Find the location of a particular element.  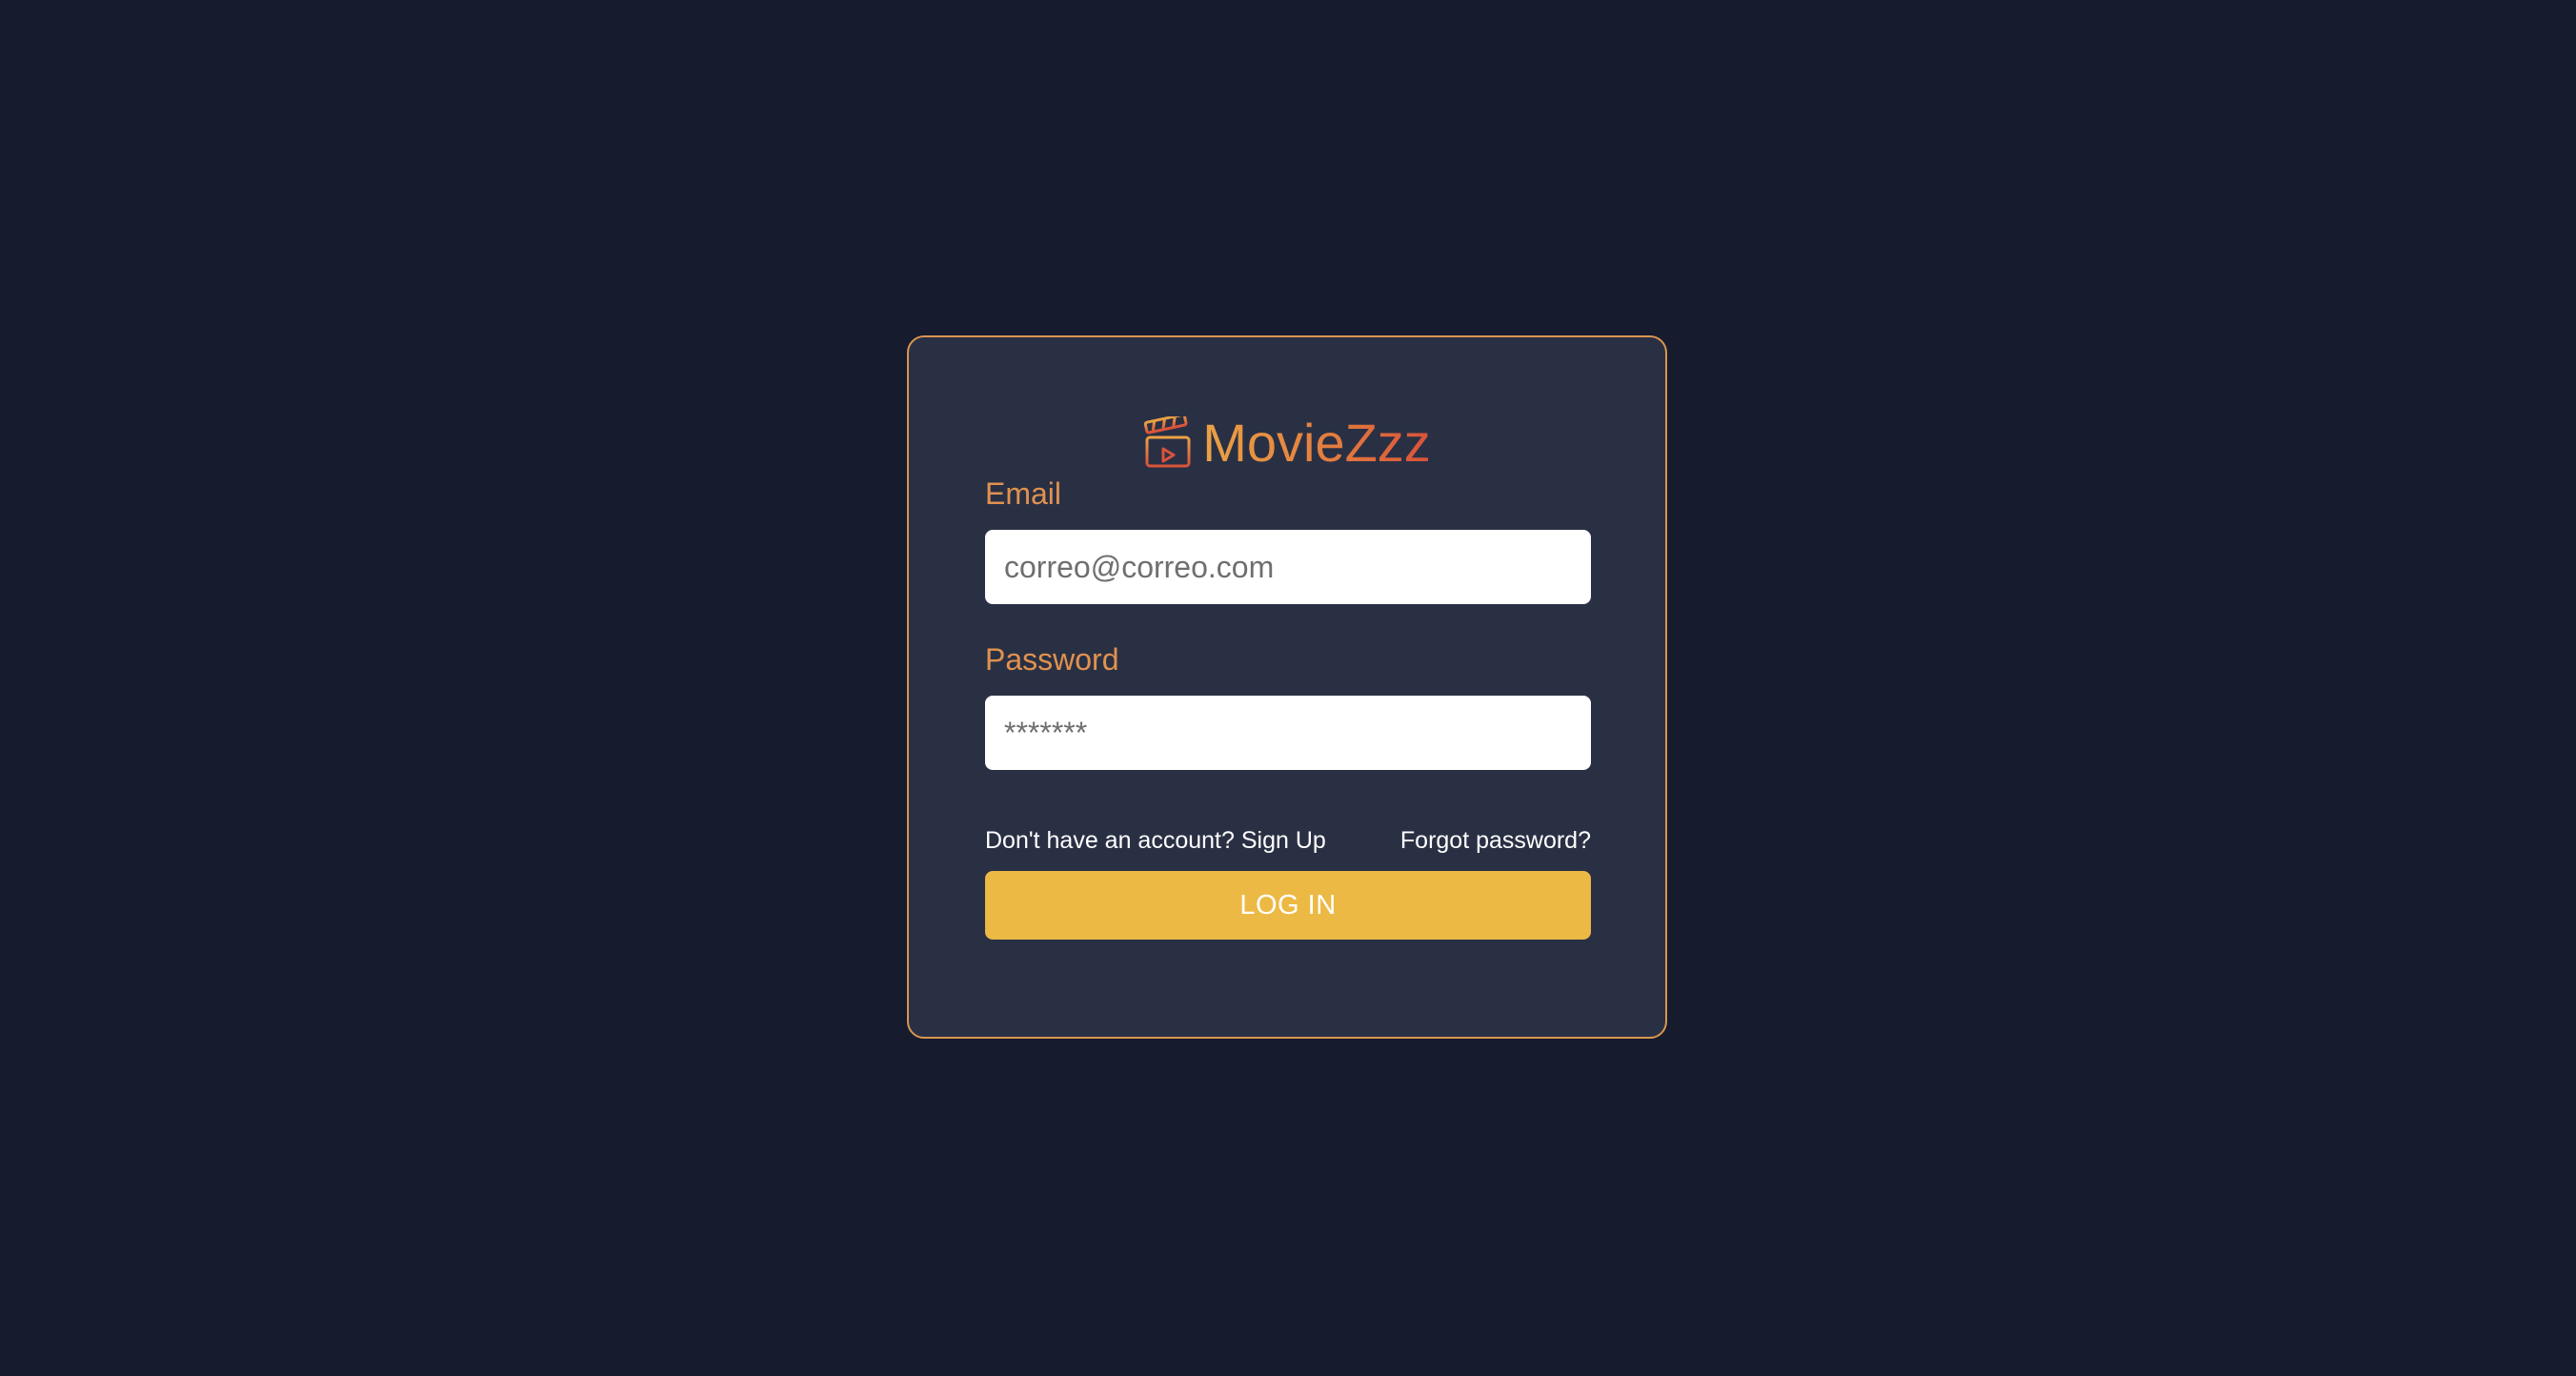

clapperboard-icon is located at coordinates (1168, 442).